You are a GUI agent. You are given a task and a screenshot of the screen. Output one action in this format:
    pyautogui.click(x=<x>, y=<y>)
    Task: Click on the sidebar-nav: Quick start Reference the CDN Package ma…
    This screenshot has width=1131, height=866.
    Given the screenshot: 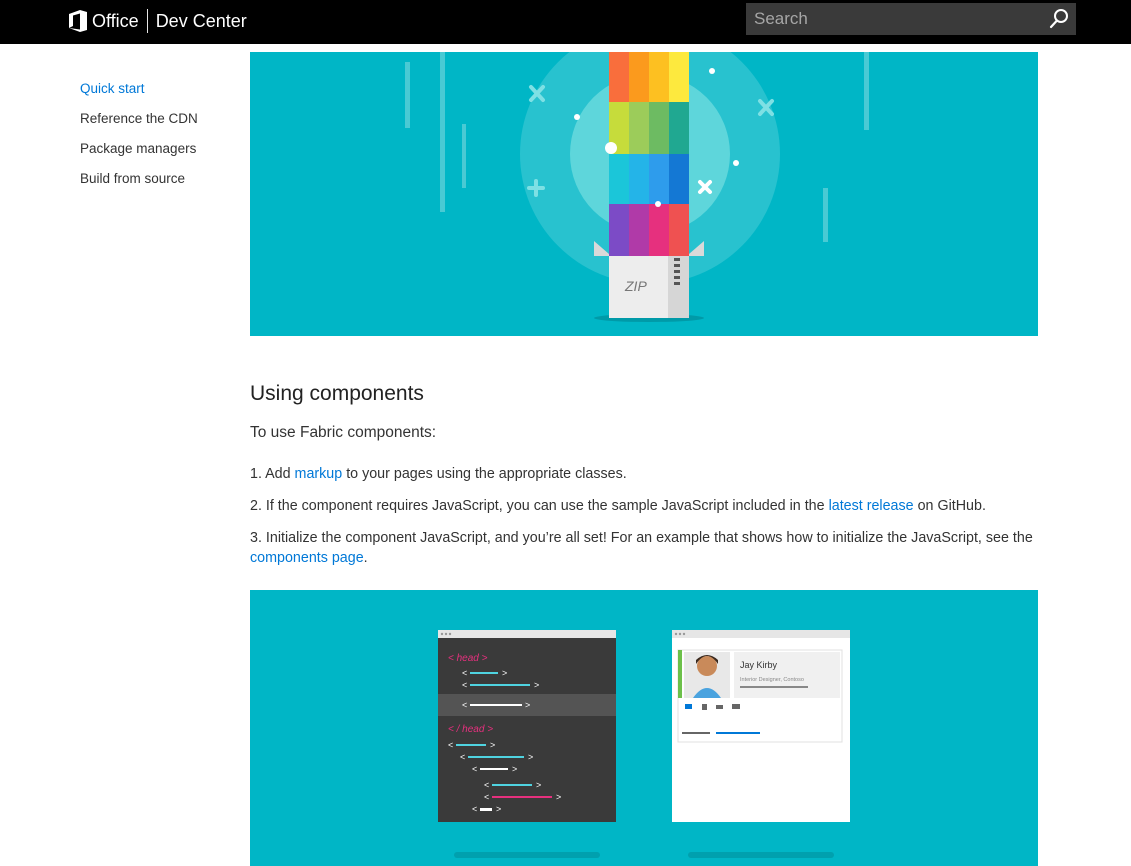 What is the action you would take?
    pyautogui.click(x=160, y=140)
    